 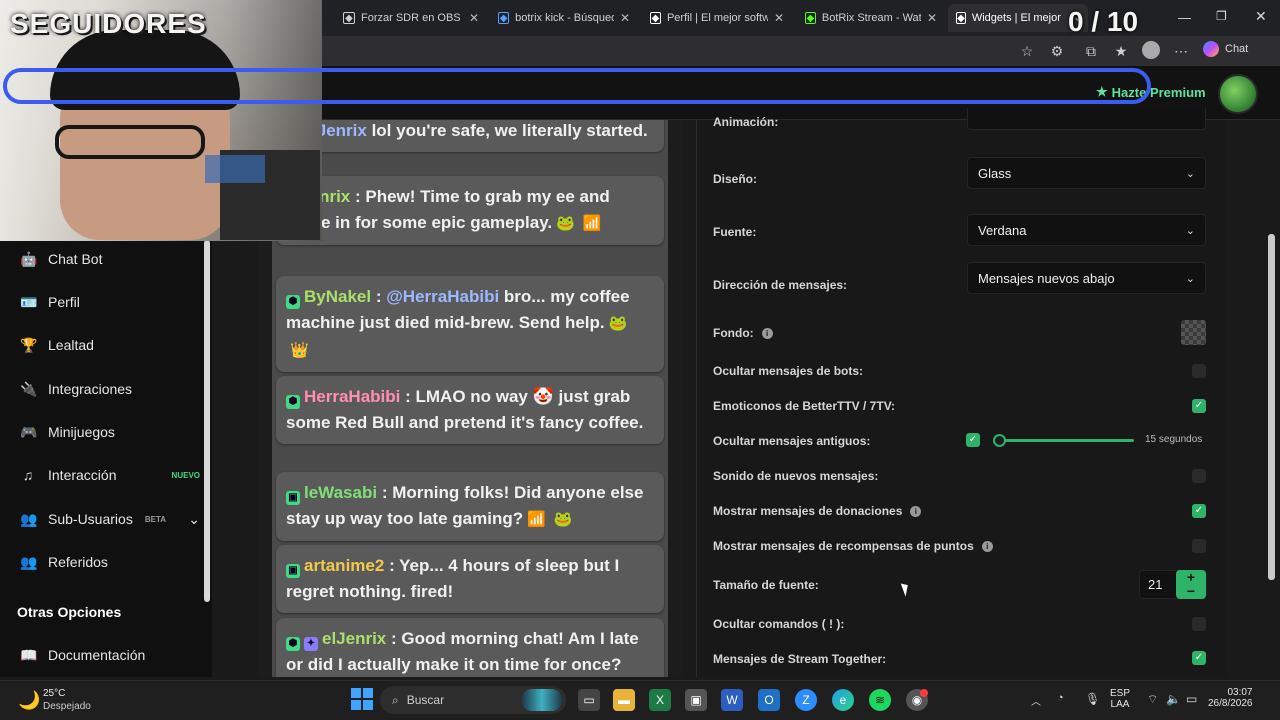 I want to click on maximize-window-icon: ❐, so click(x=1221, y=16).